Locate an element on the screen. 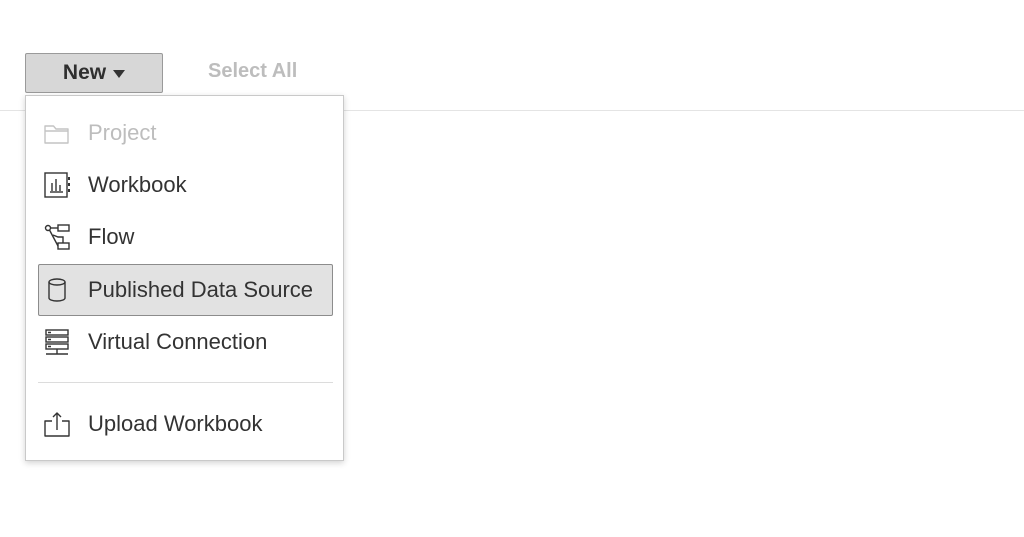 This screenshot has height=537, width=1024. menu-item-published-data-source: Published Data Source is located at coordinates (185, 290).